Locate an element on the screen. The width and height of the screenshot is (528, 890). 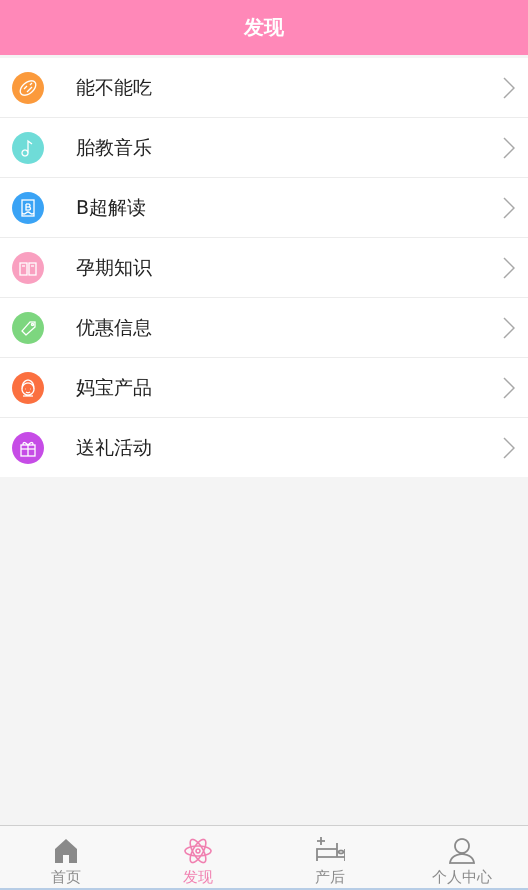
menu-item: 胎教音乐 is located at coordinates (264, 148).